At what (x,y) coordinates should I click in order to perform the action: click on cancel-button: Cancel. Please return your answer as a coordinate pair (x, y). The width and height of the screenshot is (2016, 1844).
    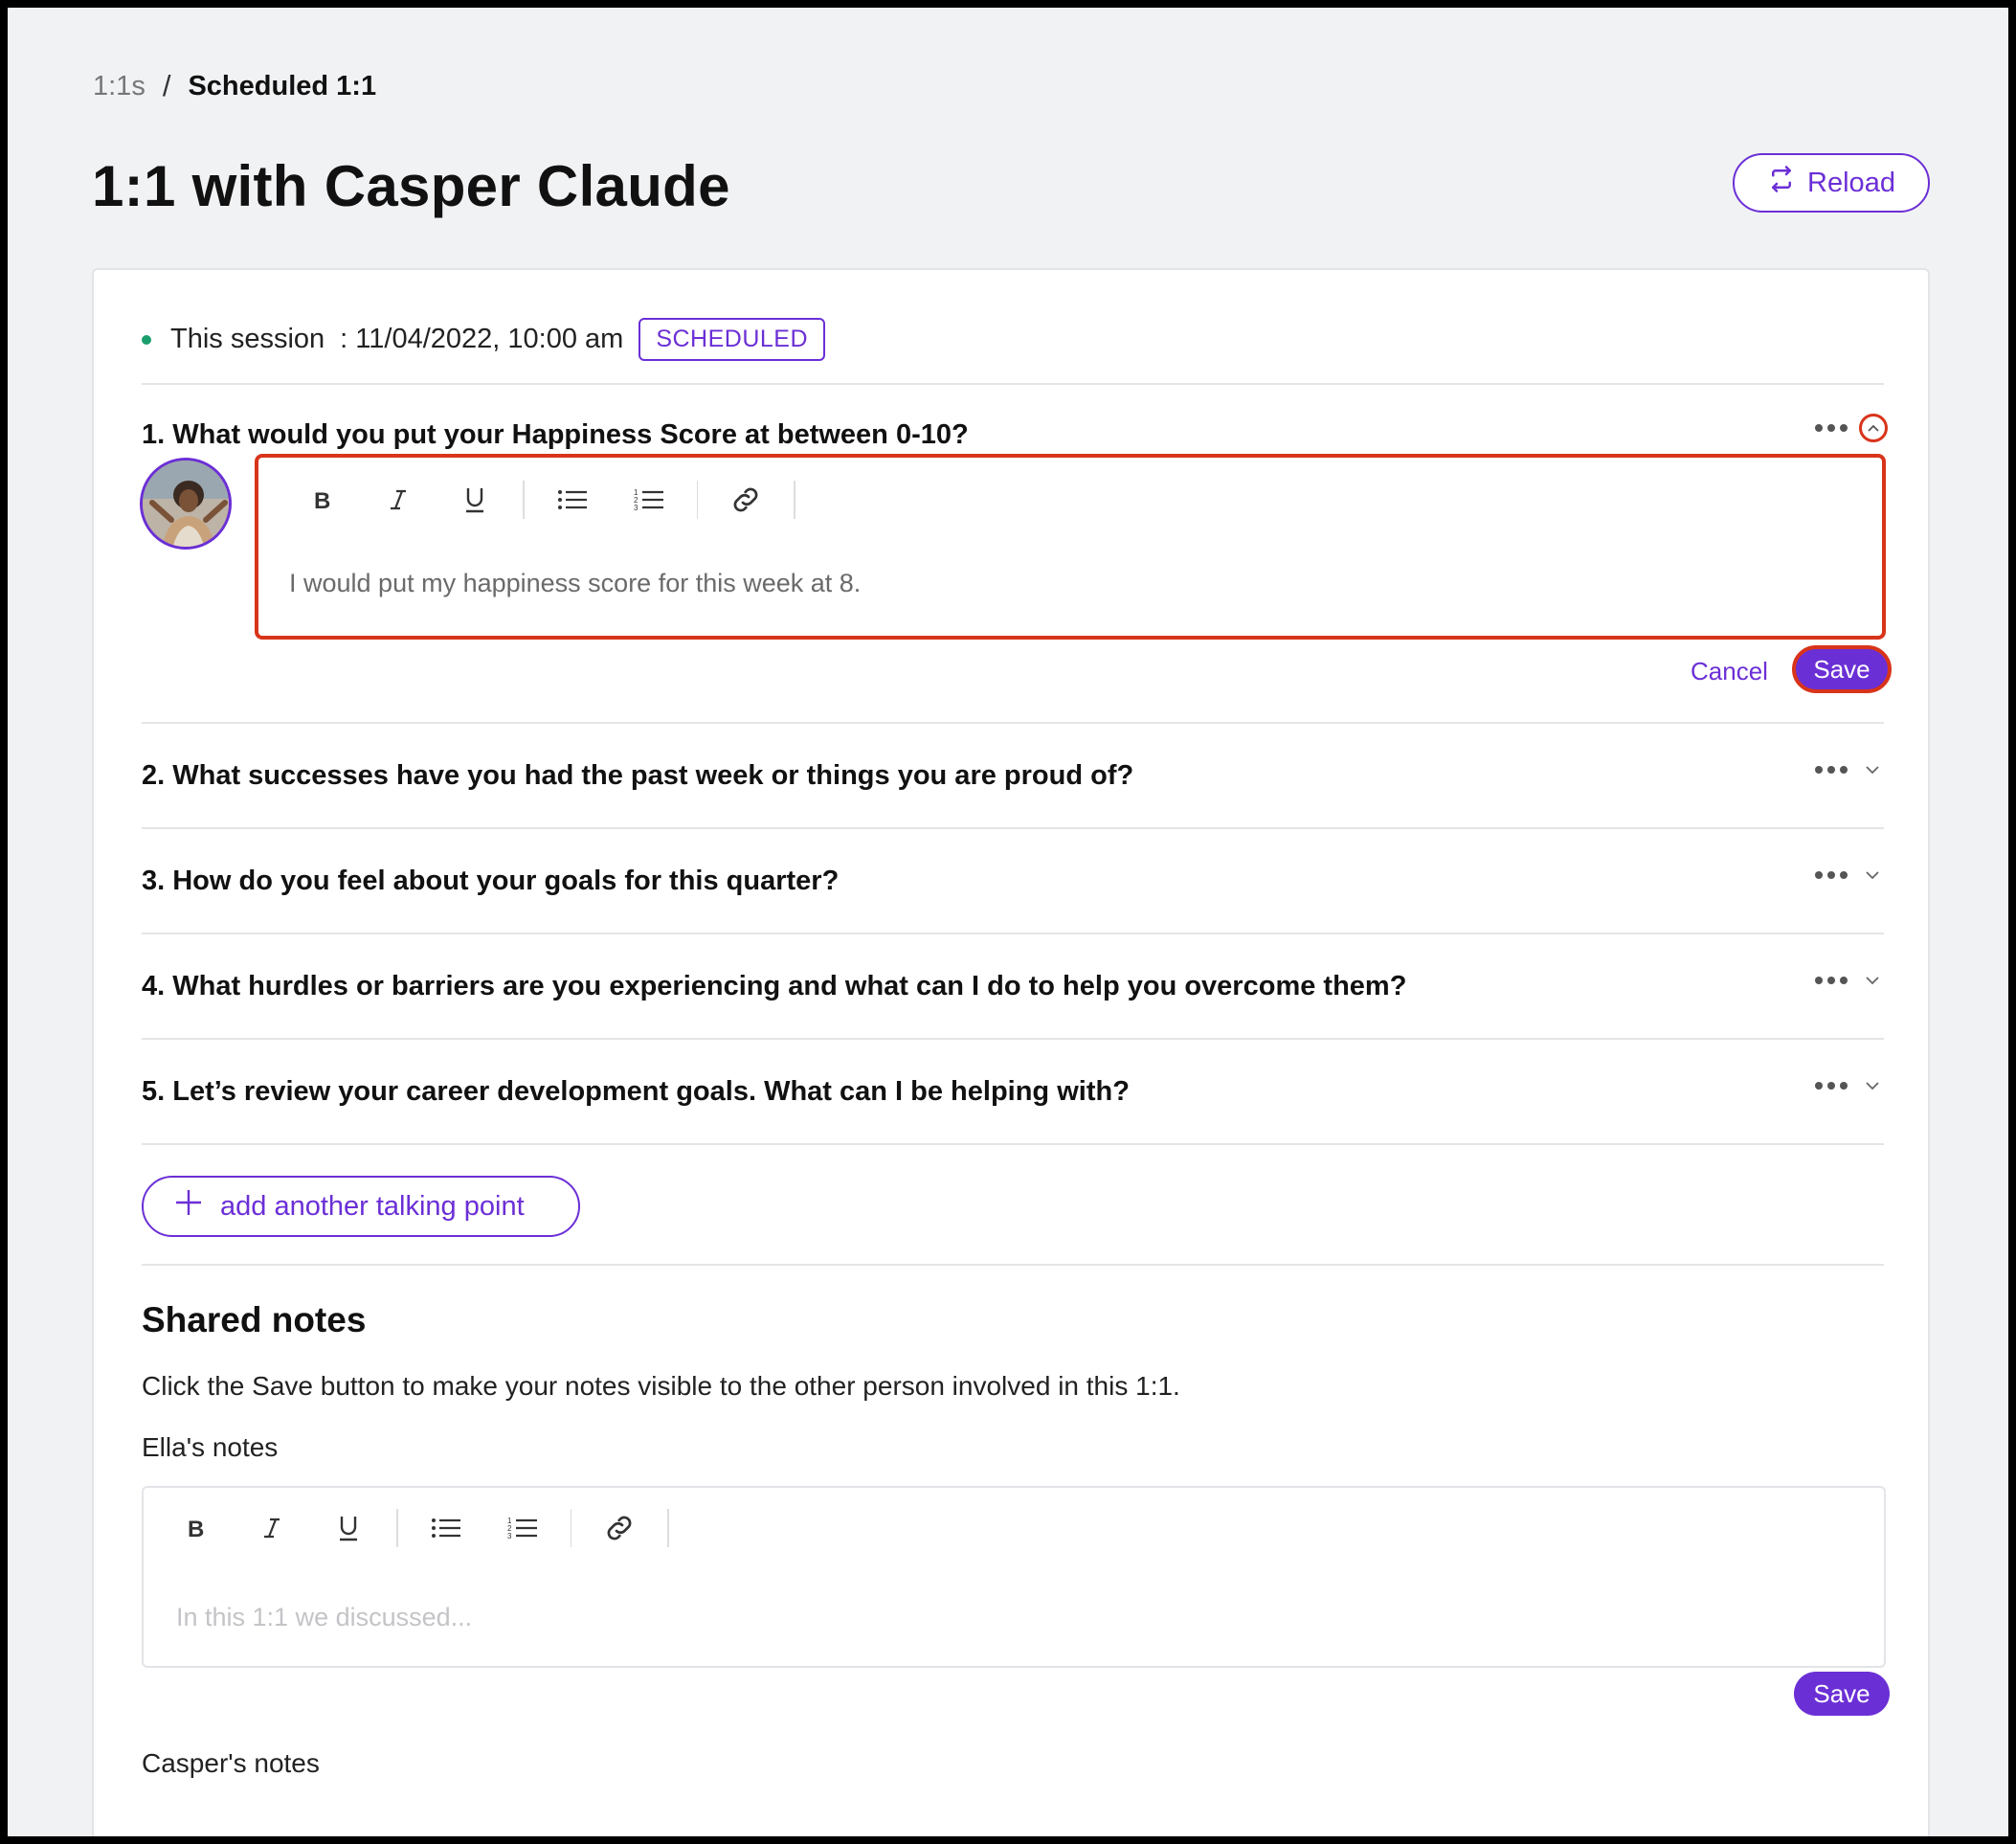
    Looking at the image, I should click on (1730, 672).